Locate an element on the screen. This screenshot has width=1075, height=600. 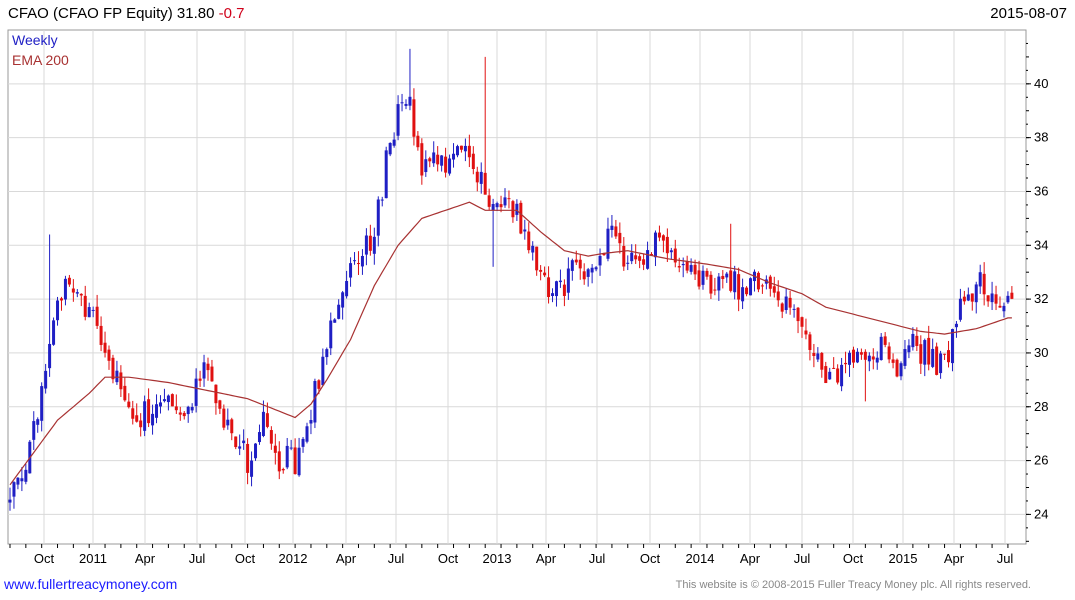
site-link: www.fullertreacymoney.com is located at coordinates (90, 584).